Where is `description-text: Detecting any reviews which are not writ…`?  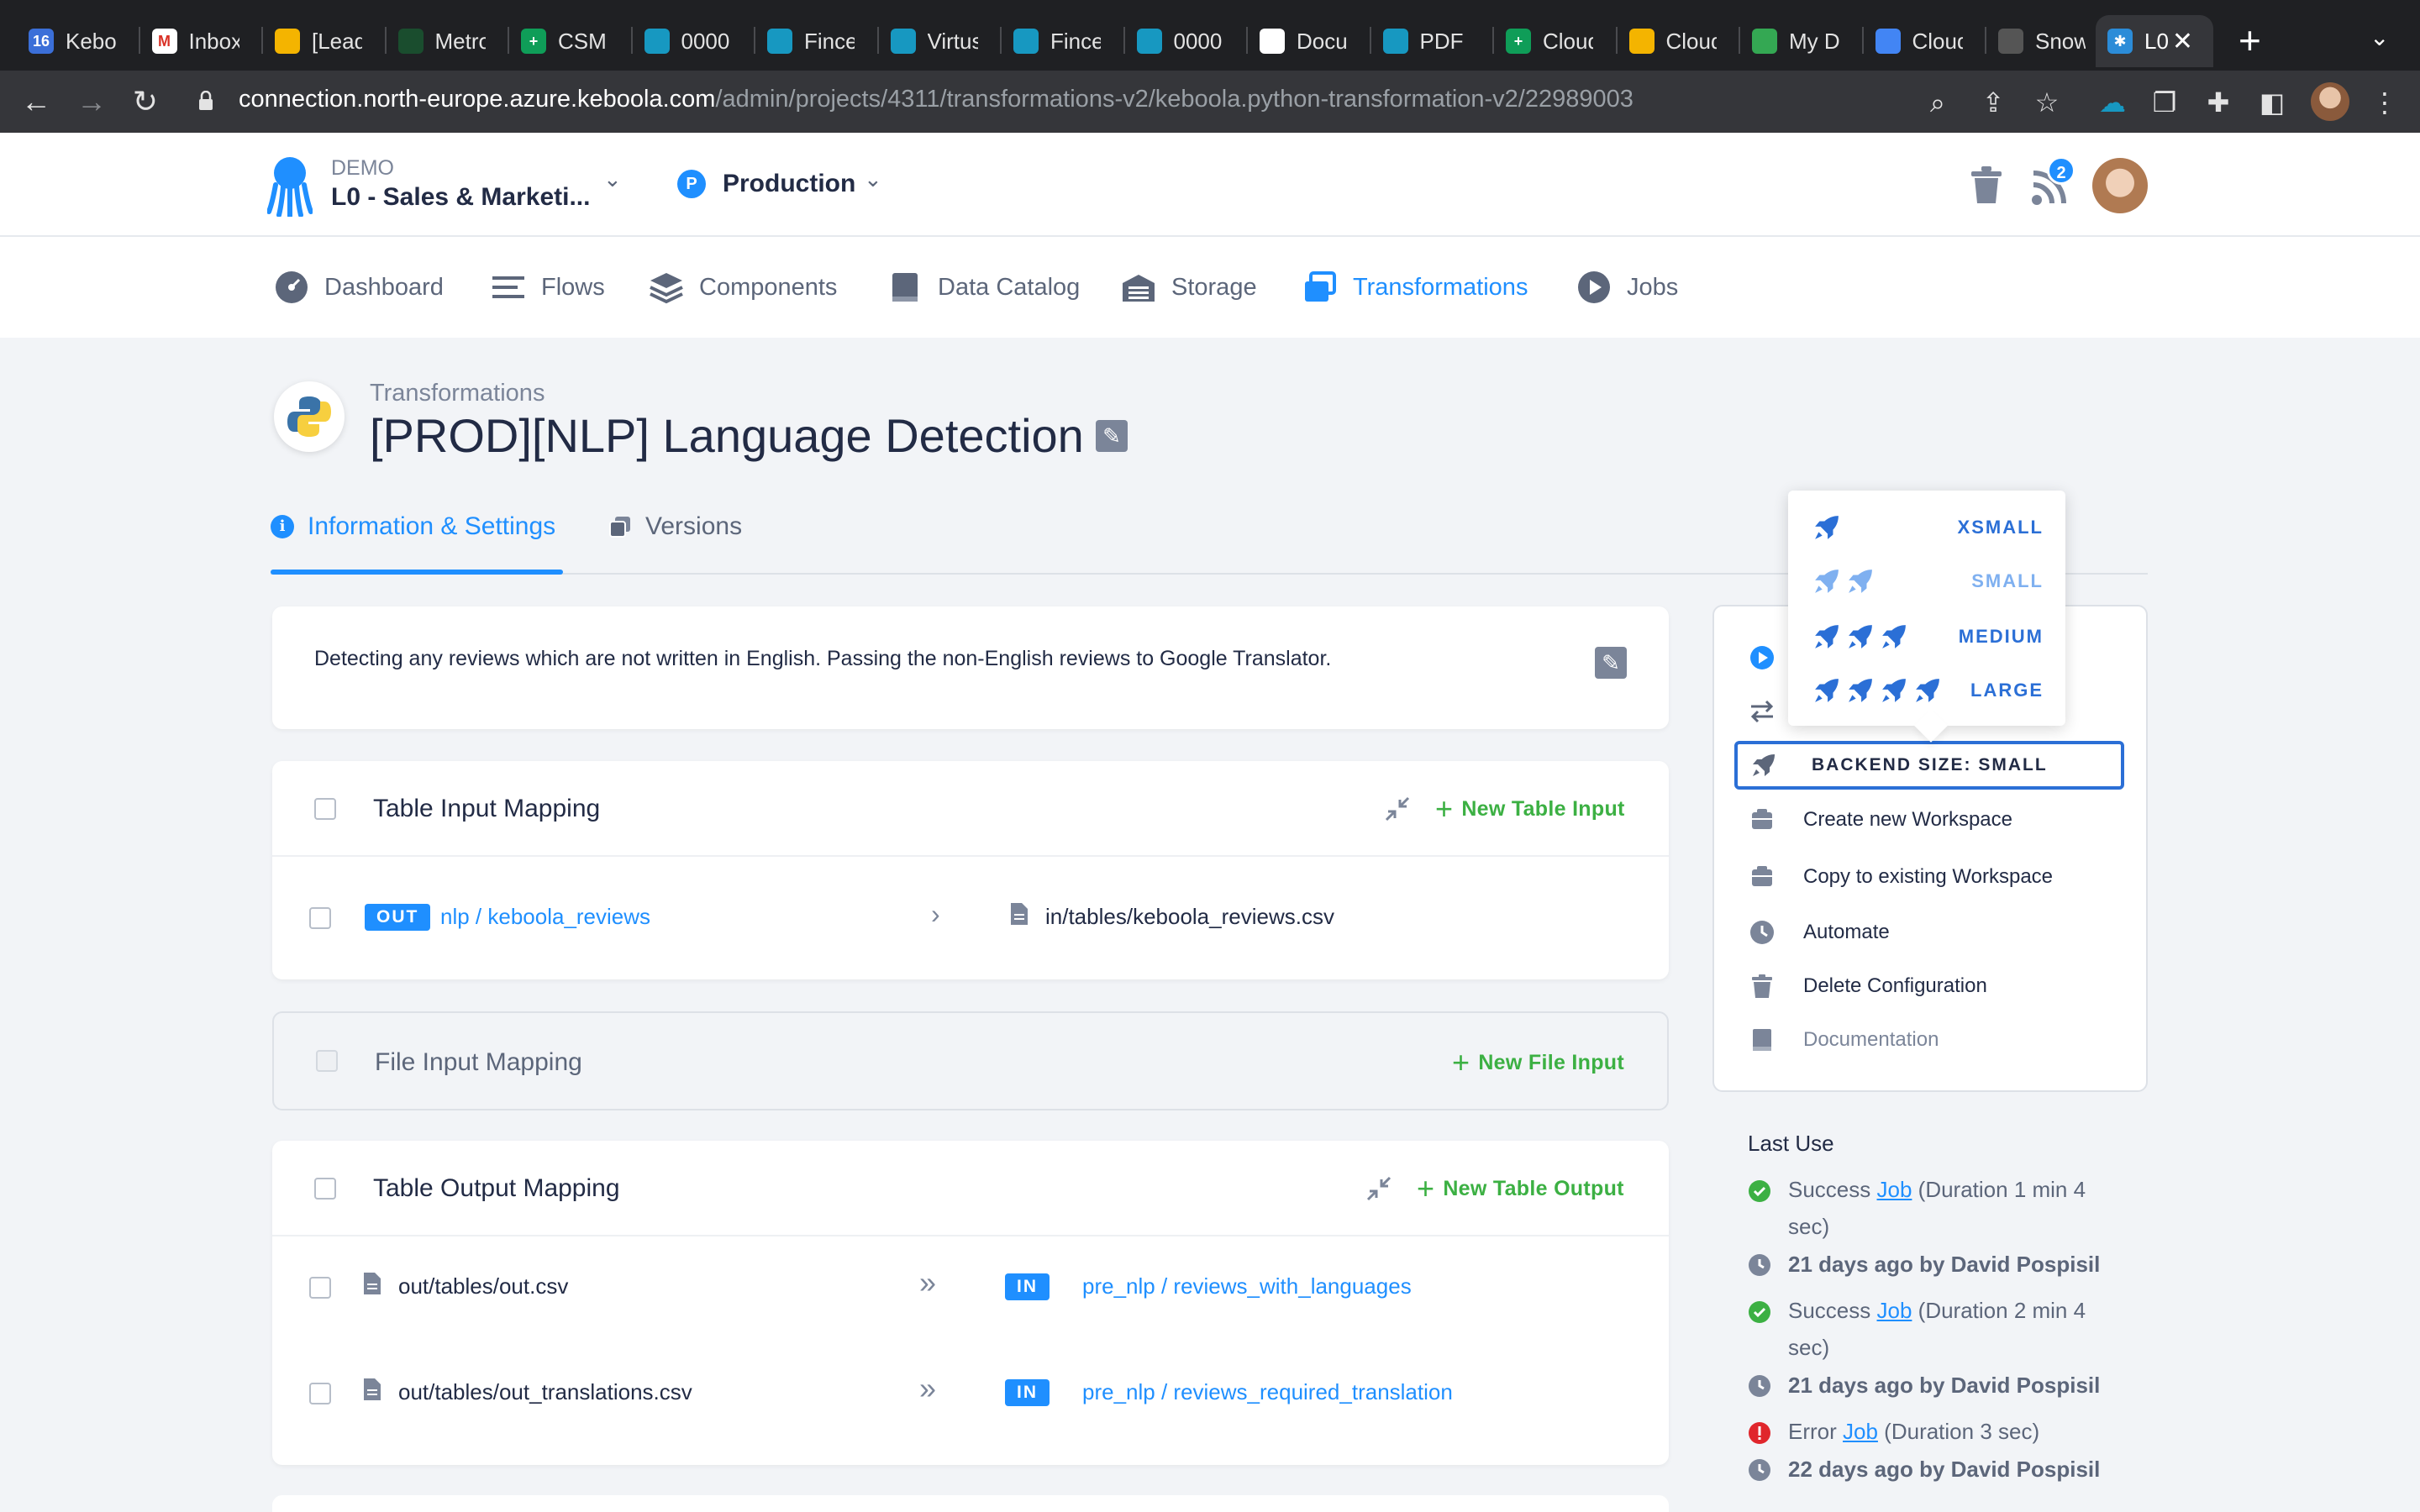
description-text: Detecting any reviews which are not writ… is located at coordinates (823, 658).